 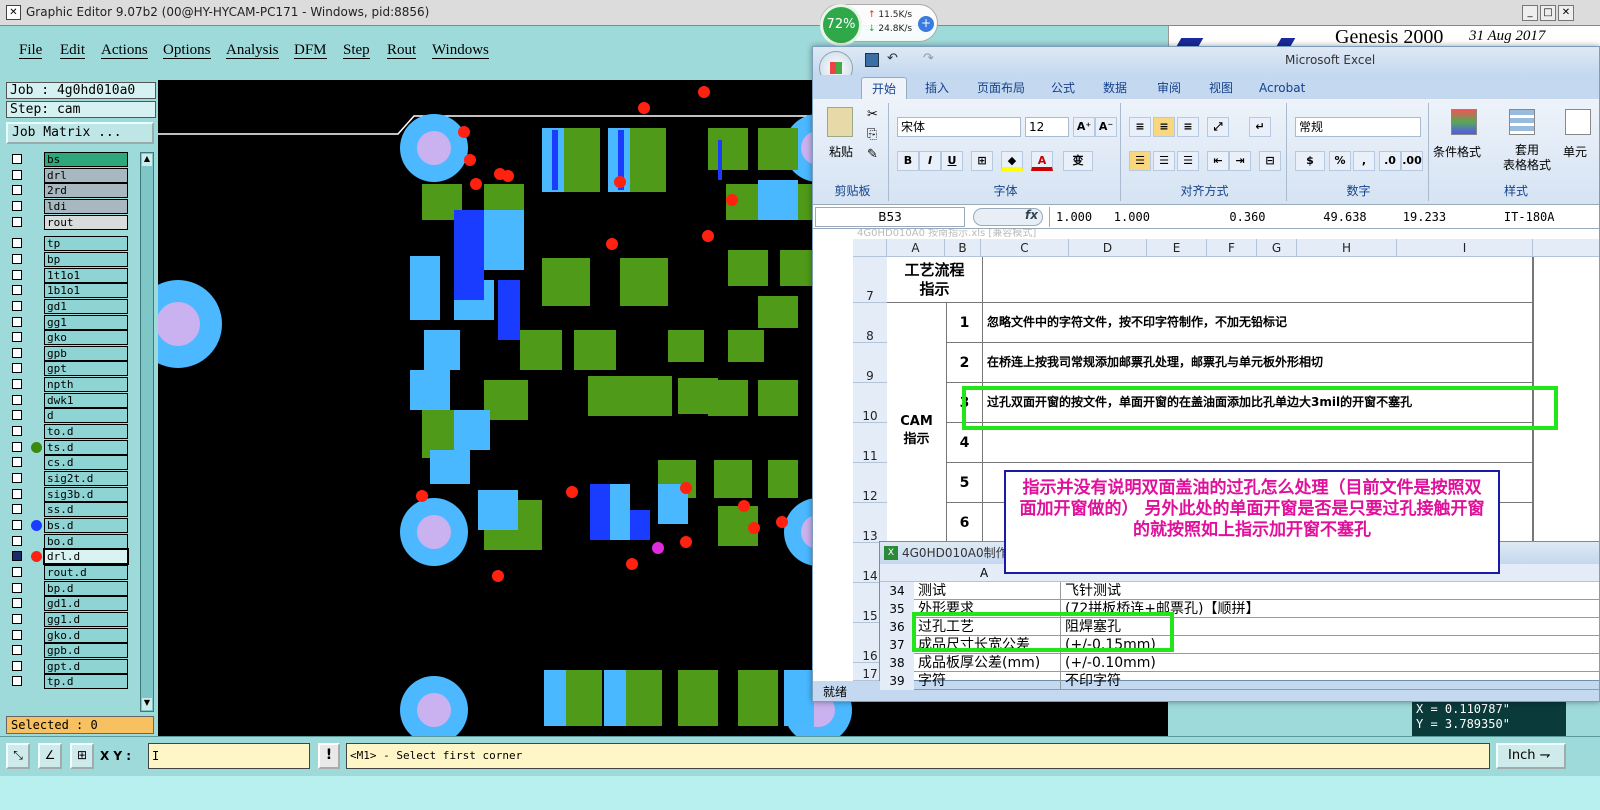 What do you see at coordinates (1218, 161) in the screenshot?
I see `decrease-indent-icon: ⇤` at bounding box center [1218, 161].